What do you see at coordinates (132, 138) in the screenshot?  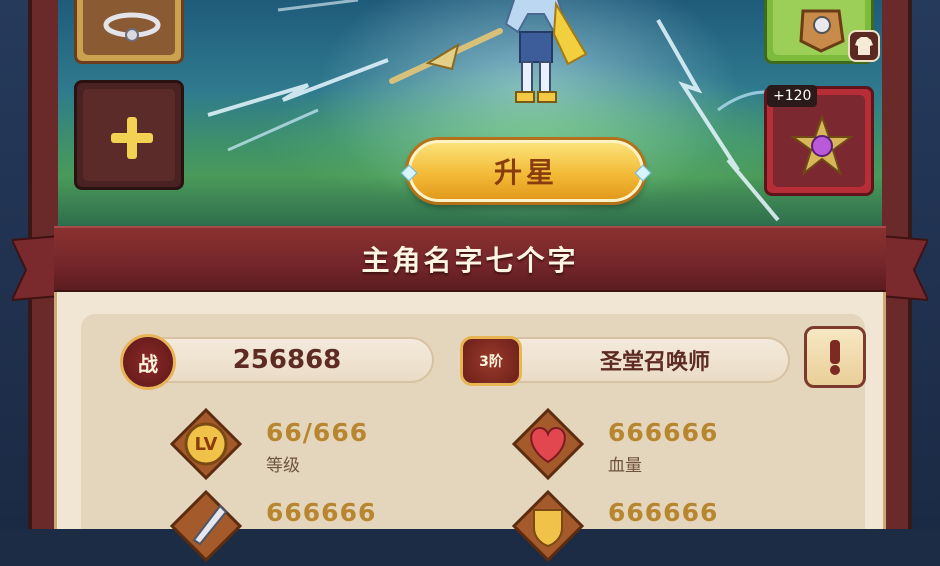 I see `plus-icon` at bounding box center [132, 138].